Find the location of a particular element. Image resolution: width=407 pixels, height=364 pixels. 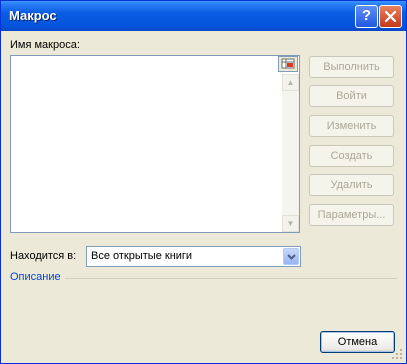

delete-button: Удалить is located at coordinates (351, 185).